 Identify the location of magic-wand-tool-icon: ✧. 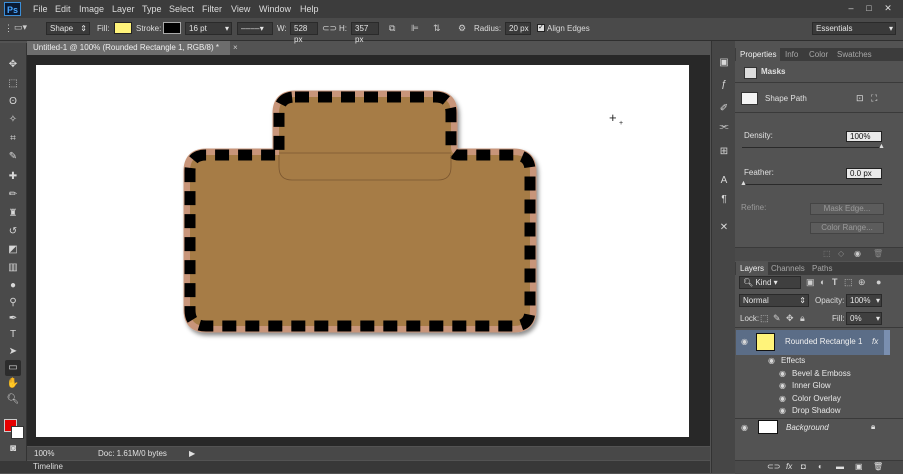
(13, 120).